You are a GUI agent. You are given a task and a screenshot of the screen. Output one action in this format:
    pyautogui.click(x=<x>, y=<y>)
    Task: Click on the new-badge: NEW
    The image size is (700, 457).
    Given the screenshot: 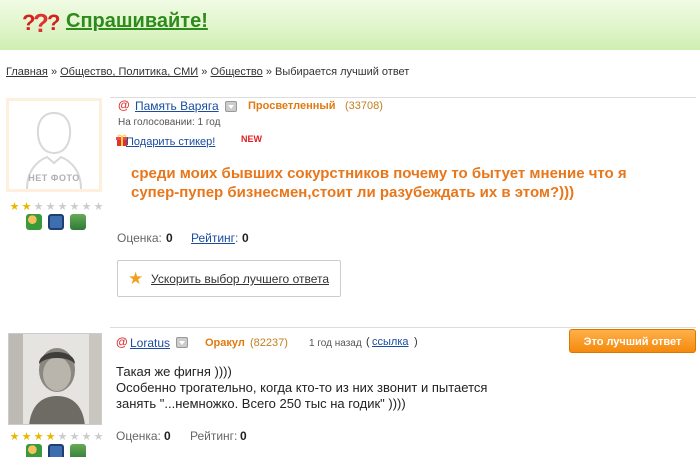 What is the action you would take?
    pyautogui.click(x=251, y=139)
    